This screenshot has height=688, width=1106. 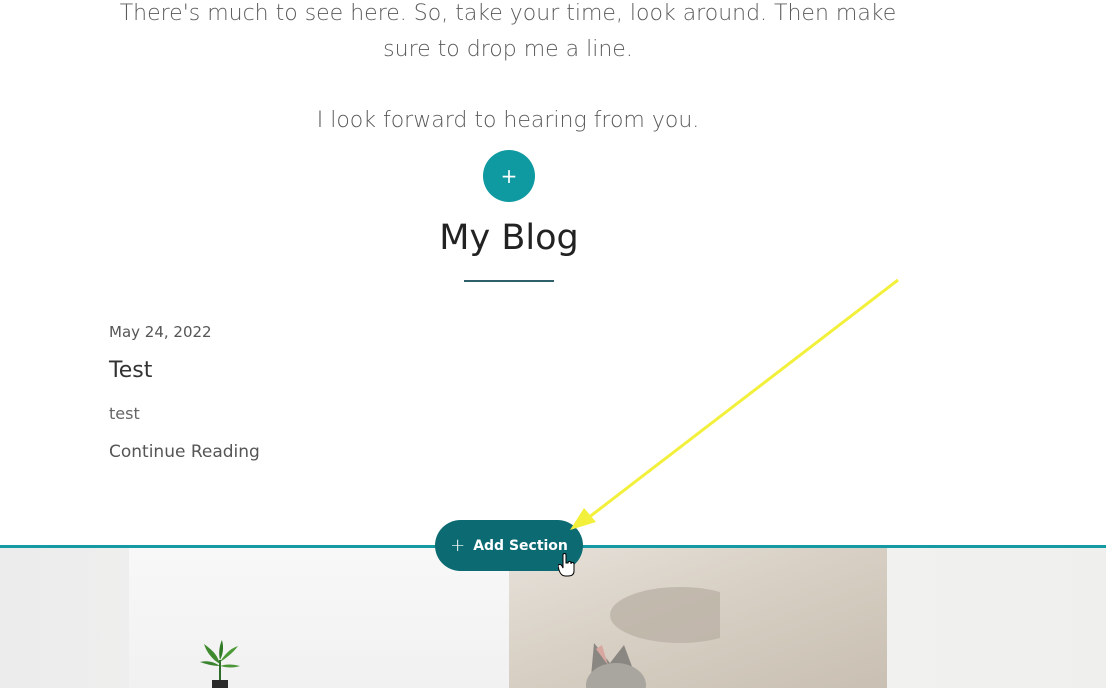 I want to click on continue-reading-link: Continue Reading, so click(x=184, y=452).